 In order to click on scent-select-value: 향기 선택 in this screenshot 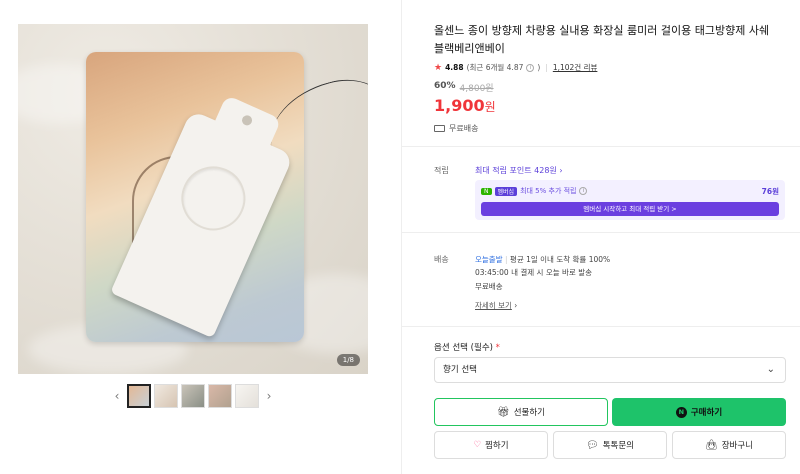, I will do `click(460, 370)`.